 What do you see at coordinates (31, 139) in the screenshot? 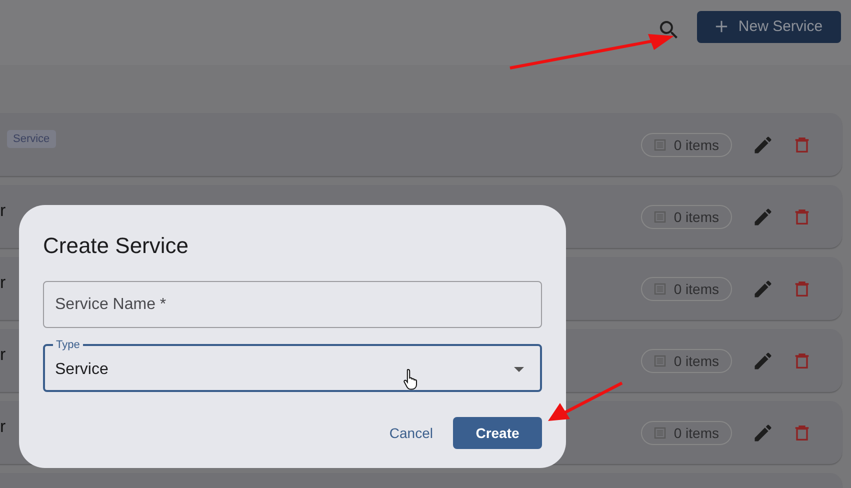
I see `type-tag: Service` at bounding box center [31, 139].